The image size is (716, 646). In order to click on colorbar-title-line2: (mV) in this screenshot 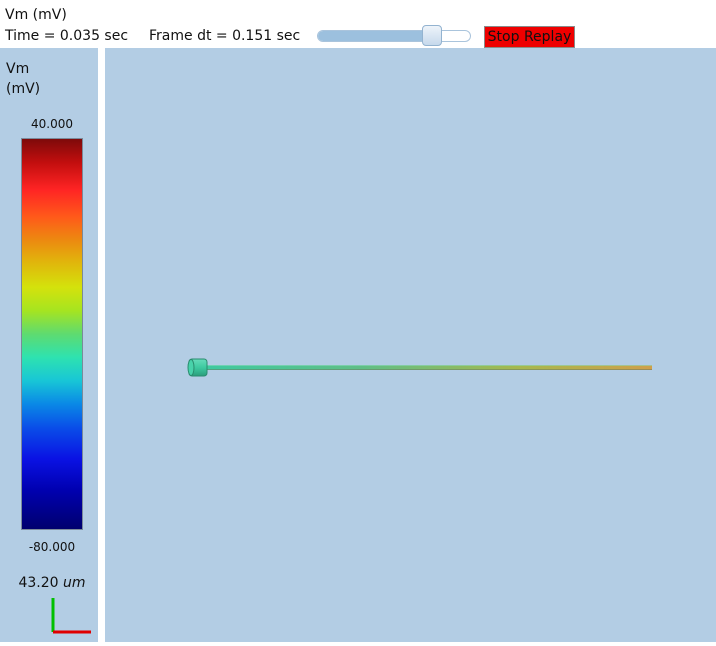, I will do `click(23, 89)`.